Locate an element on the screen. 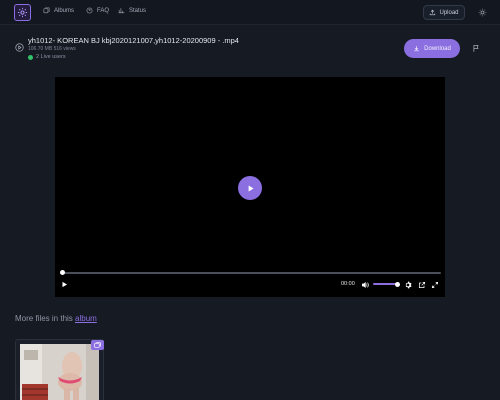  nav-status: Status is located at coordinates (132, 10).